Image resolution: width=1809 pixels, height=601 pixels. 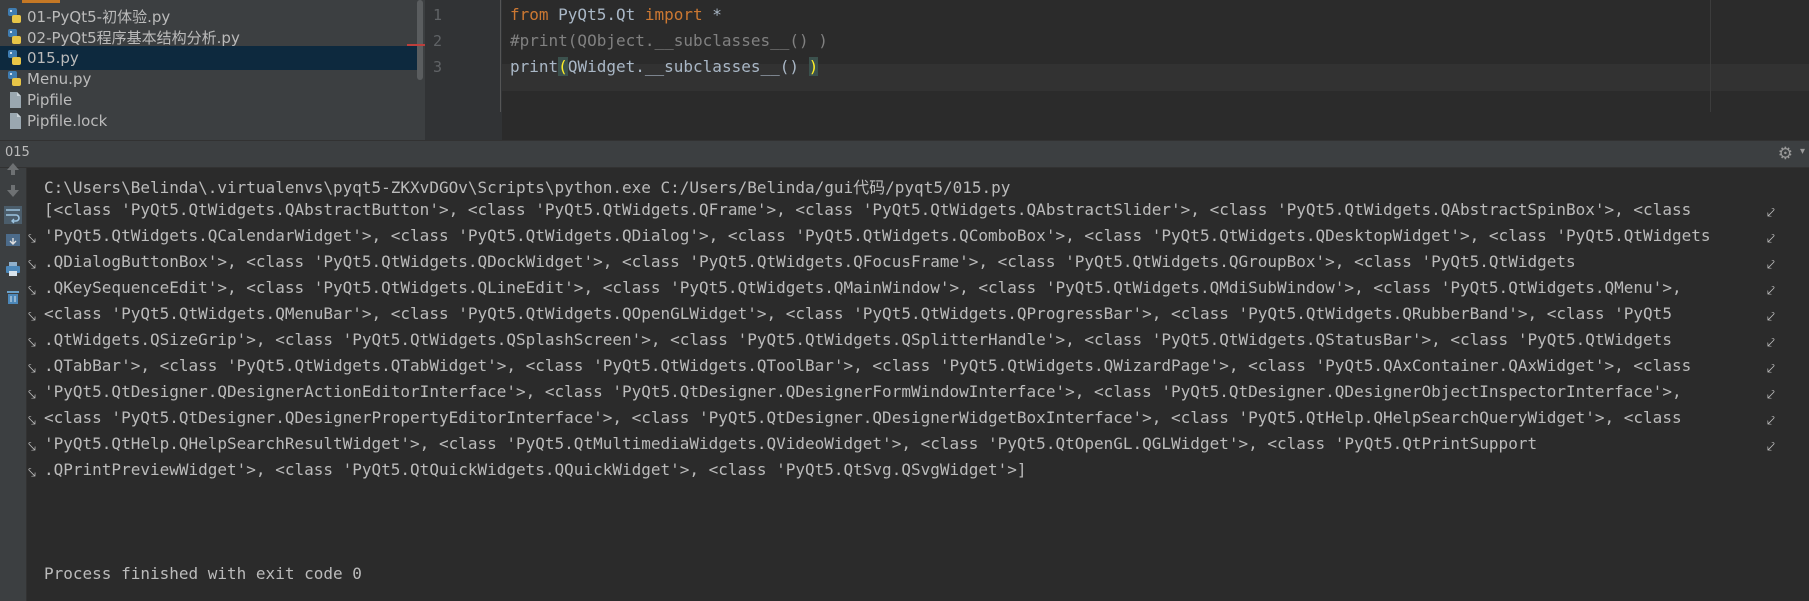 I want to click on code-comment: #print(QObject.__subclasses__() ), so click(x=669, y=40).